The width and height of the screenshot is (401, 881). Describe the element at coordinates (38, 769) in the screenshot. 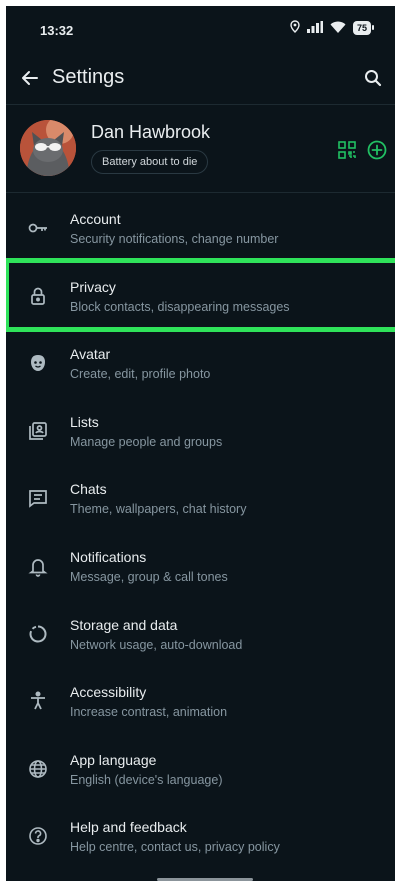

I see `globe-icon` at that location.